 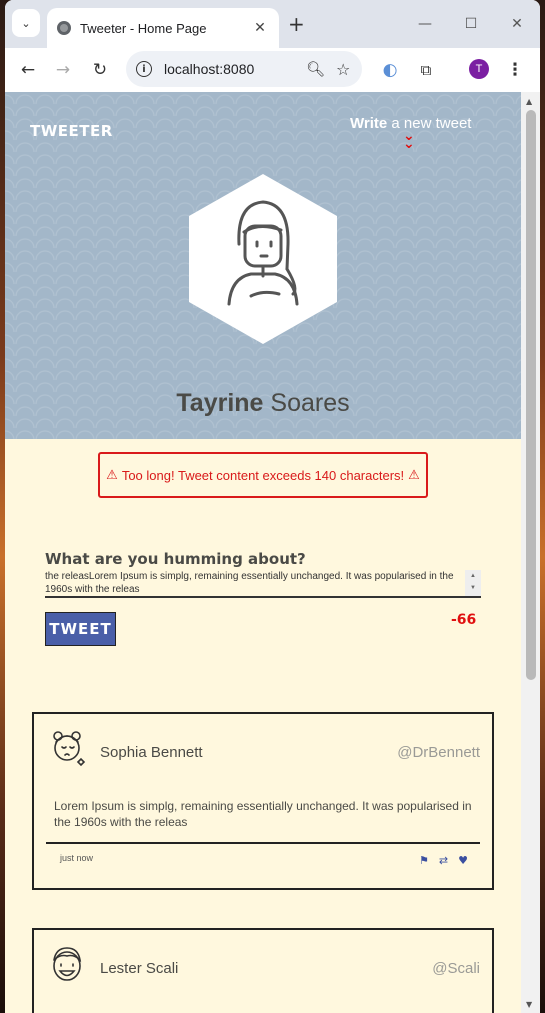 I want to click on back-icon: ←, so click(x=28, y=70).